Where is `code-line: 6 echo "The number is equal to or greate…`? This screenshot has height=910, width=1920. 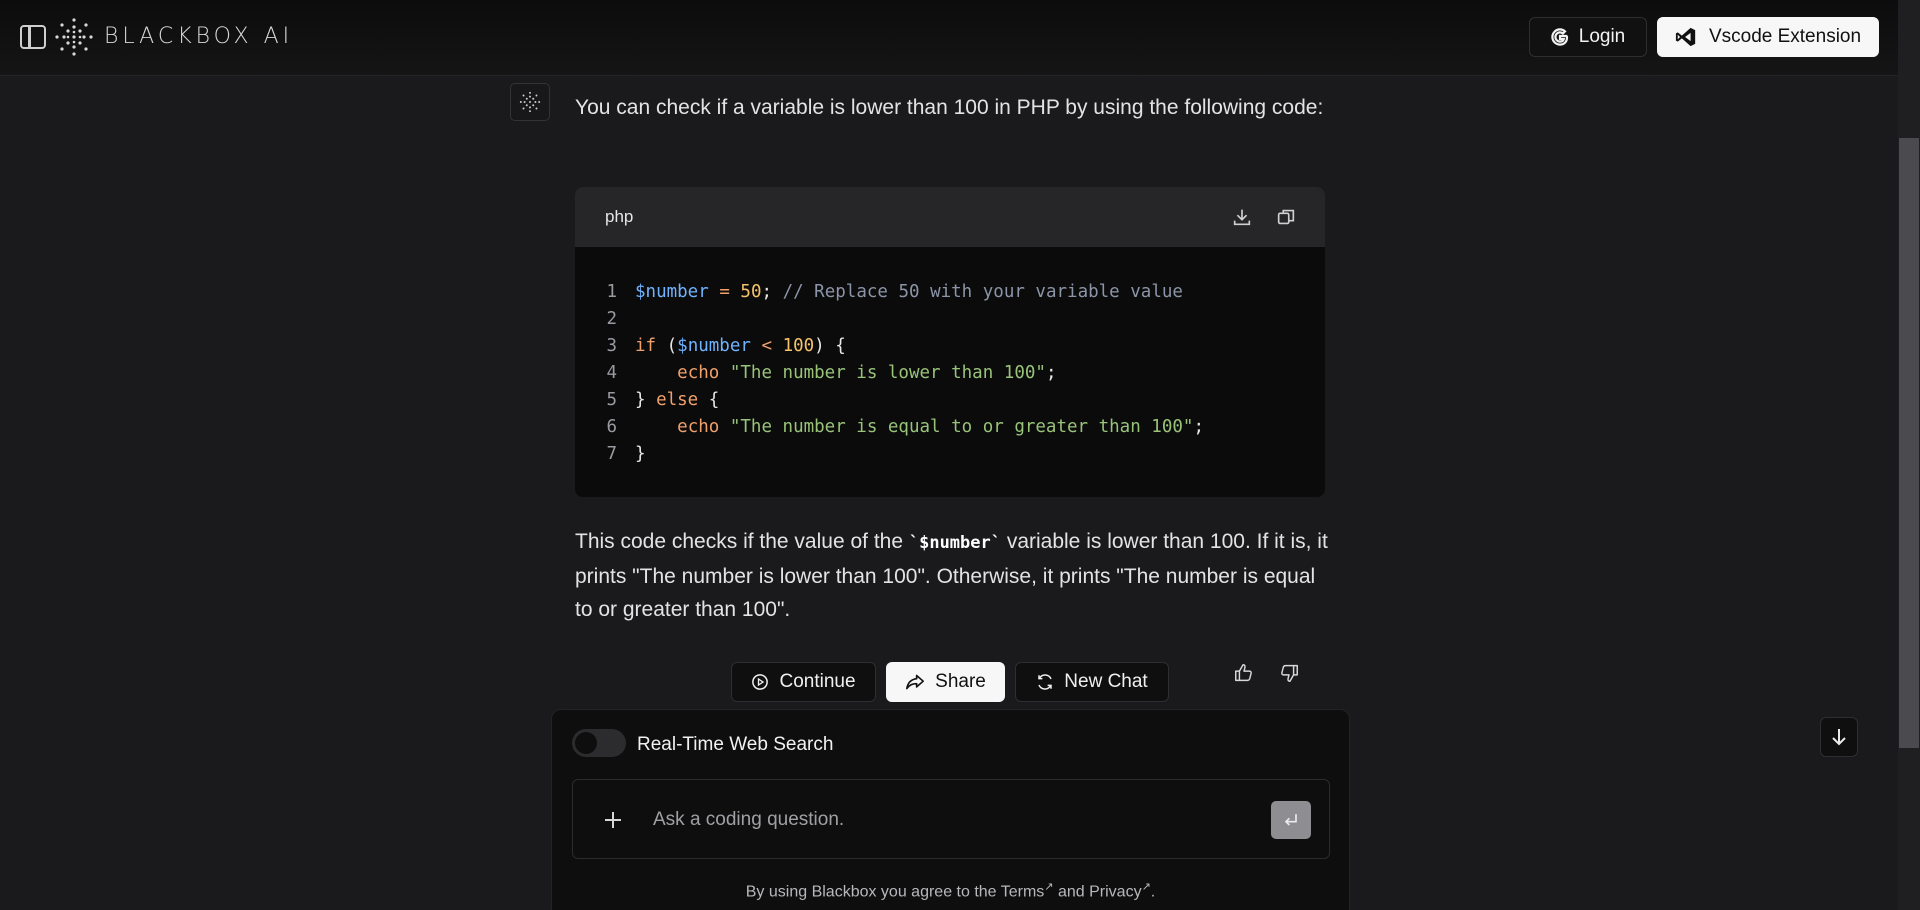 code-line: 6 echo "The number is equal to or greate… is located at coordinates (905, 426).